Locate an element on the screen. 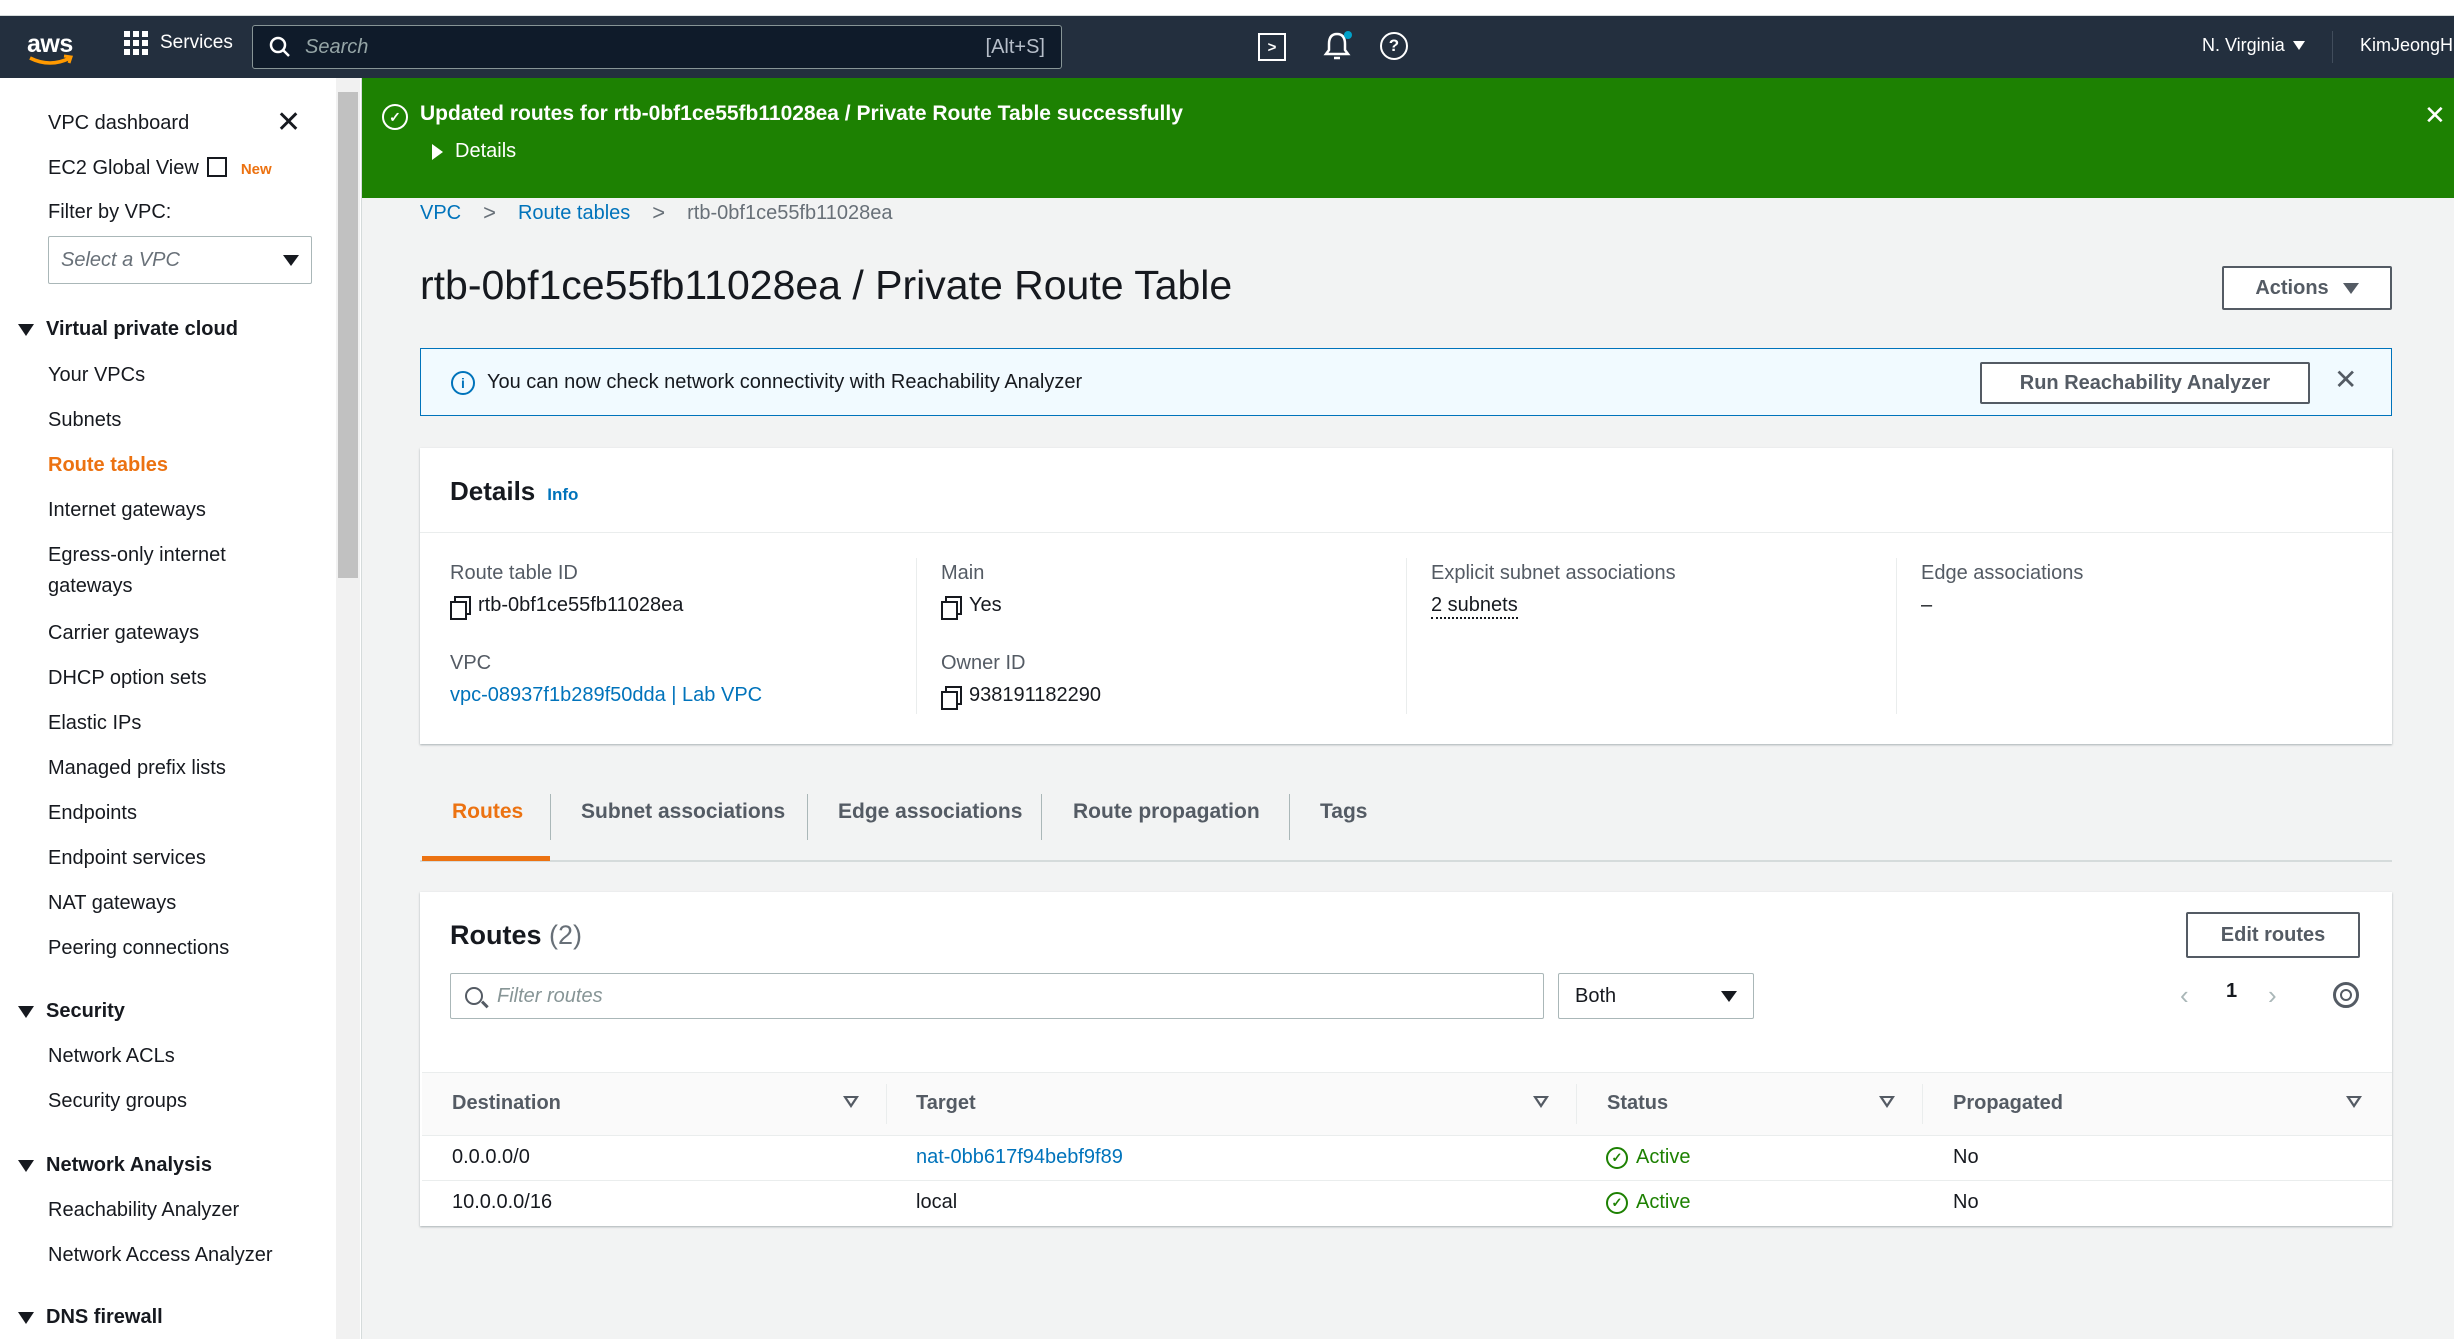  column-propagated: Propagated is located at coordinates (2008, 1103).